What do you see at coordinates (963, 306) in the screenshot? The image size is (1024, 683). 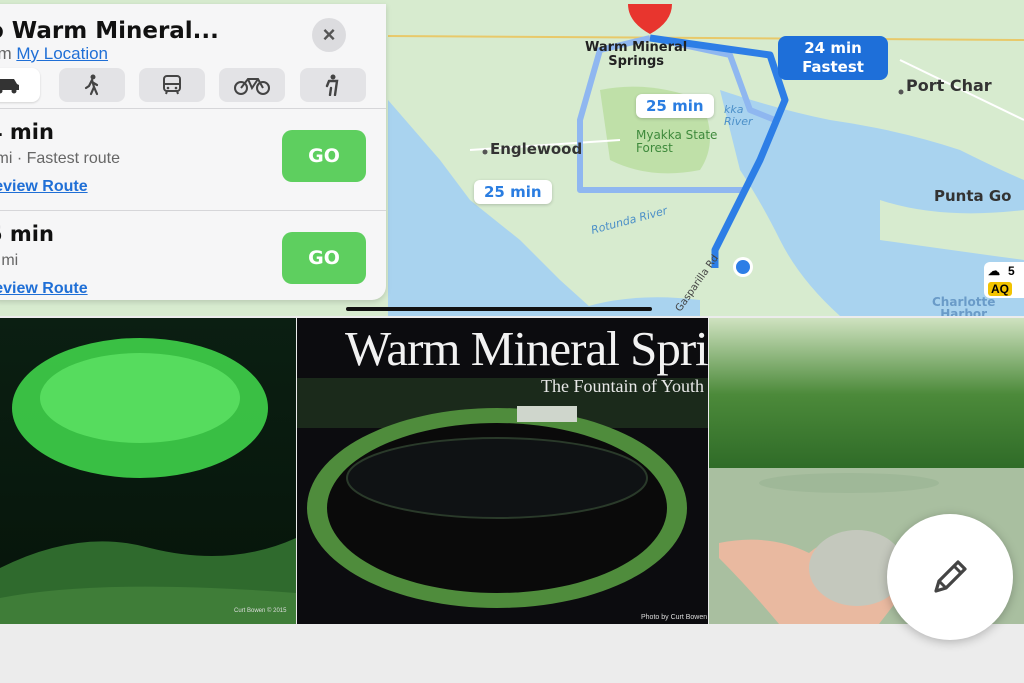 I see `place-charlotte-harbor: Charlotte Harbor` at bounding box center [963, 306].